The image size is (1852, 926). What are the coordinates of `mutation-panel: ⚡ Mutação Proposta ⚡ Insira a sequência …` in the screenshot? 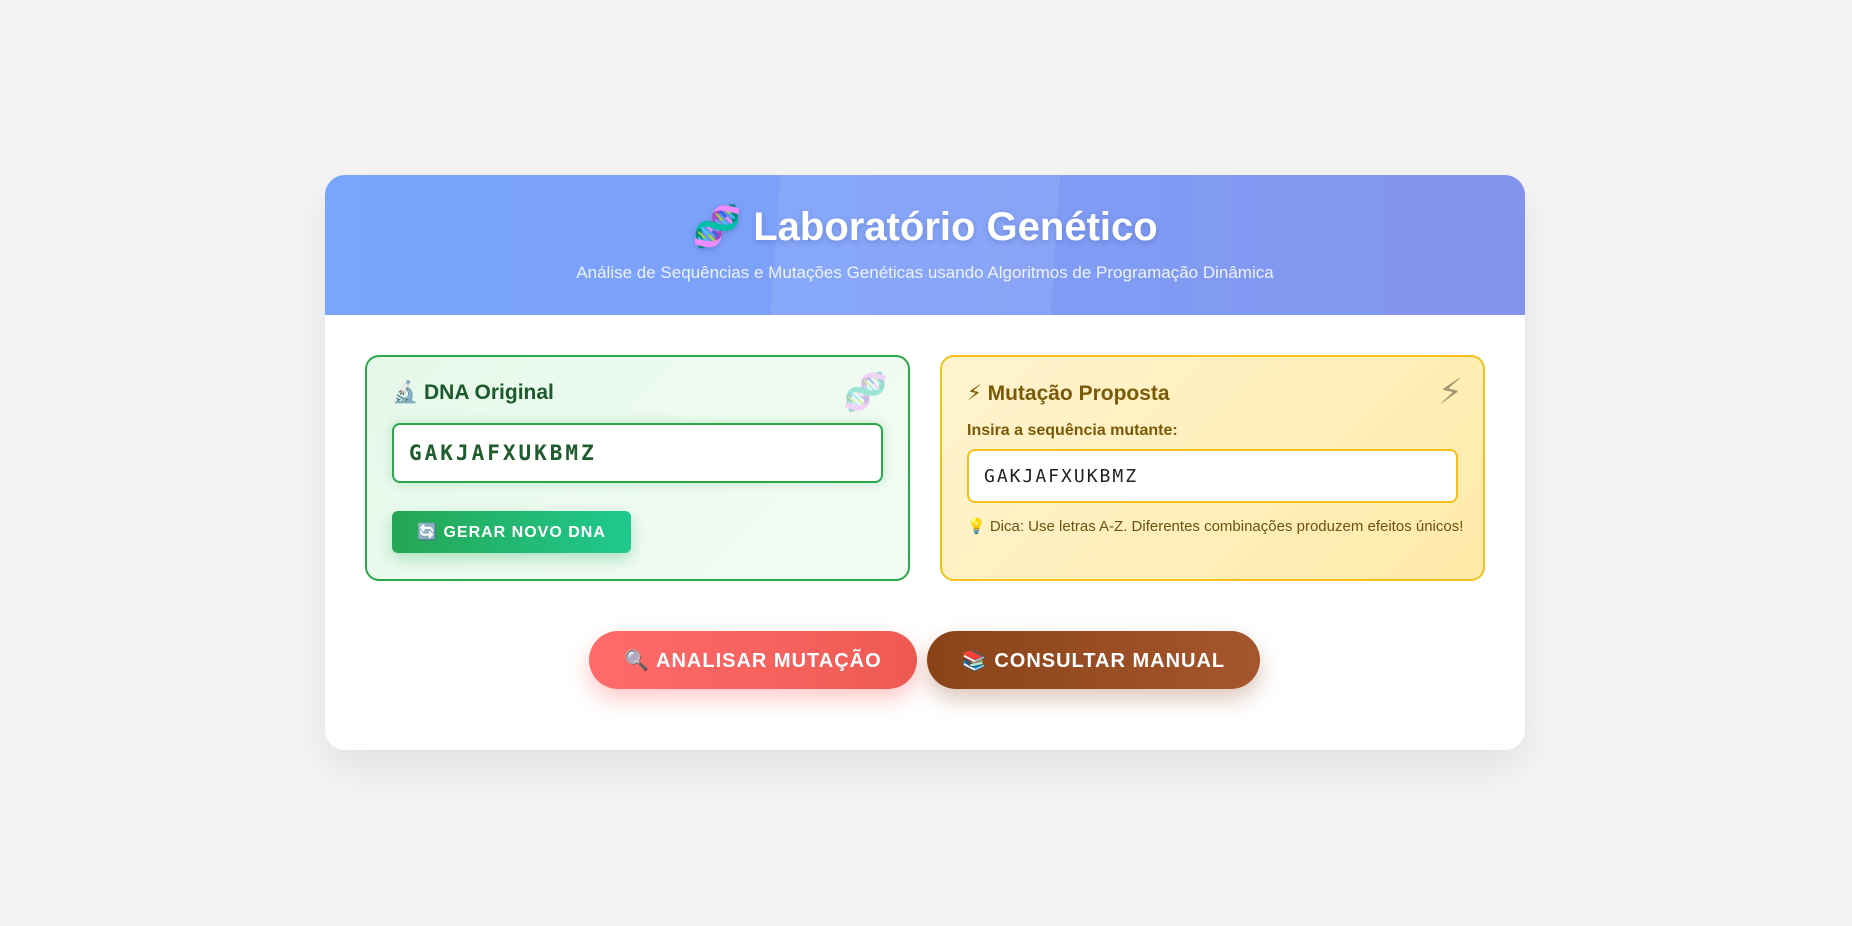 It's located at (1212, 468).